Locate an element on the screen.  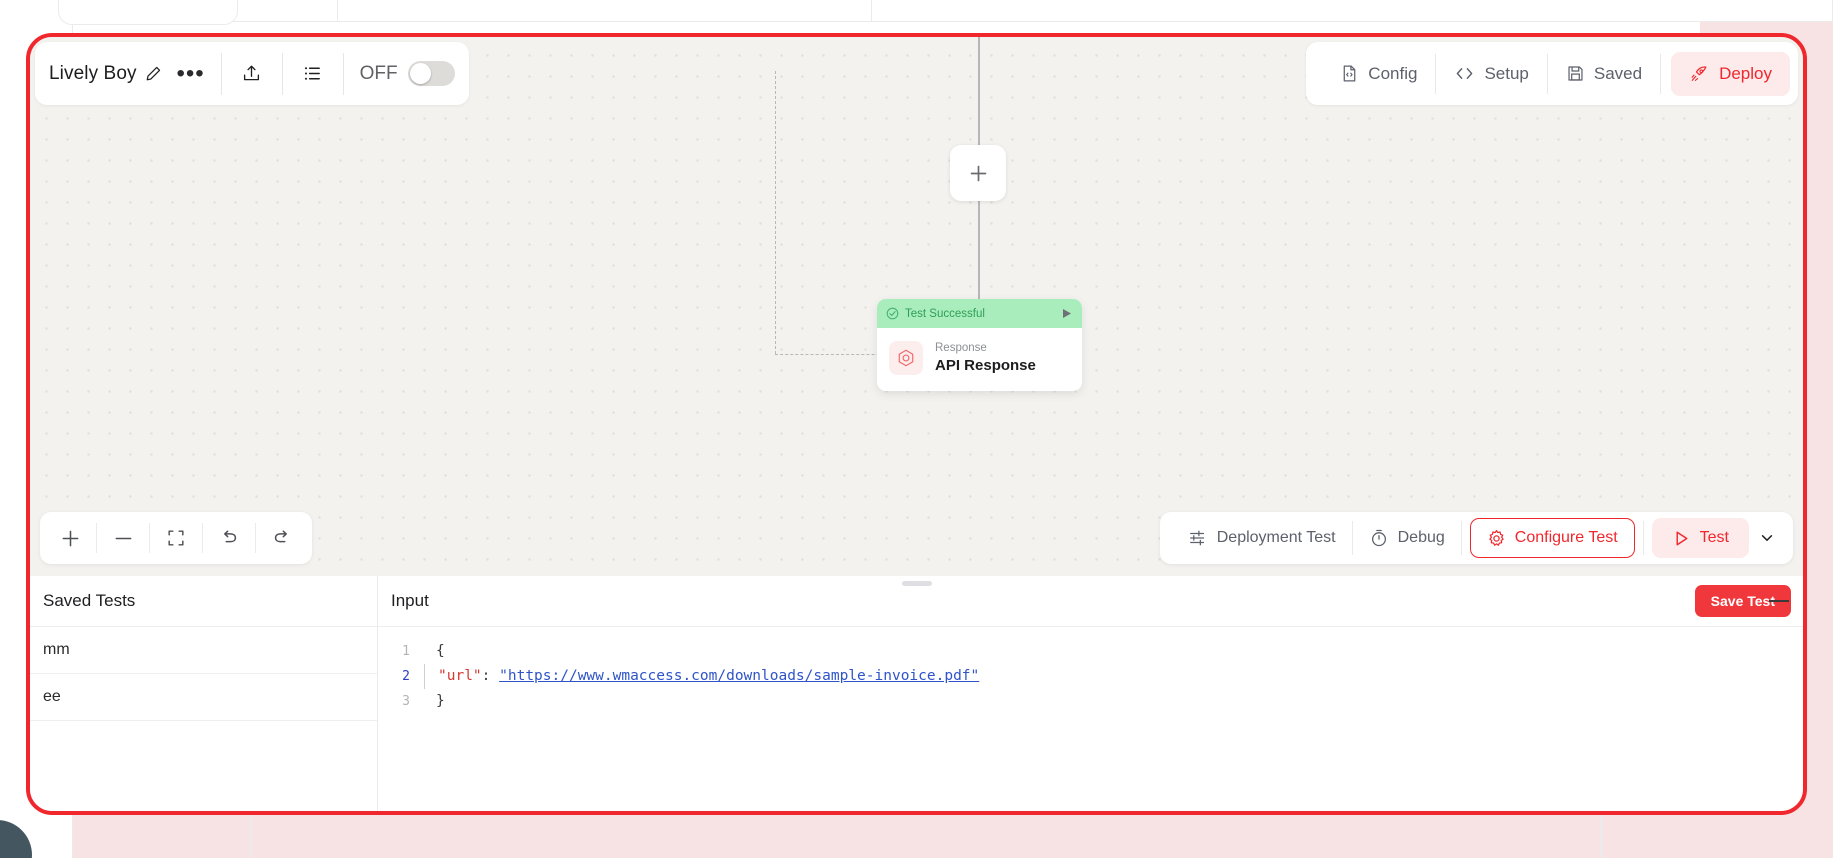
workflow-toggle-label: OFF is located at coordinates (378, 73).